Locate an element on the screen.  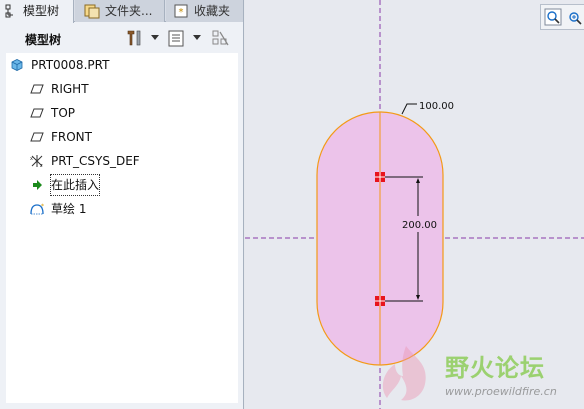
flame-logo-icon is located at coordinates (404, 373).